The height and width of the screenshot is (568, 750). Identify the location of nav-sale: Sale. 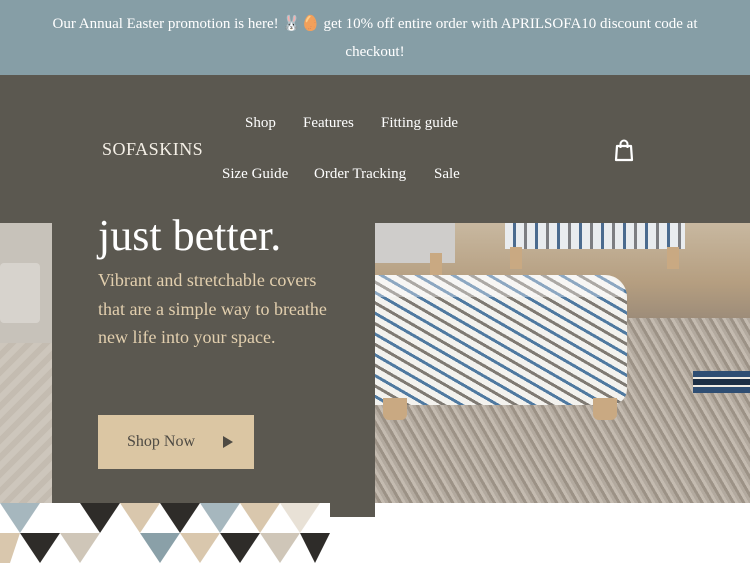
(447, 174).